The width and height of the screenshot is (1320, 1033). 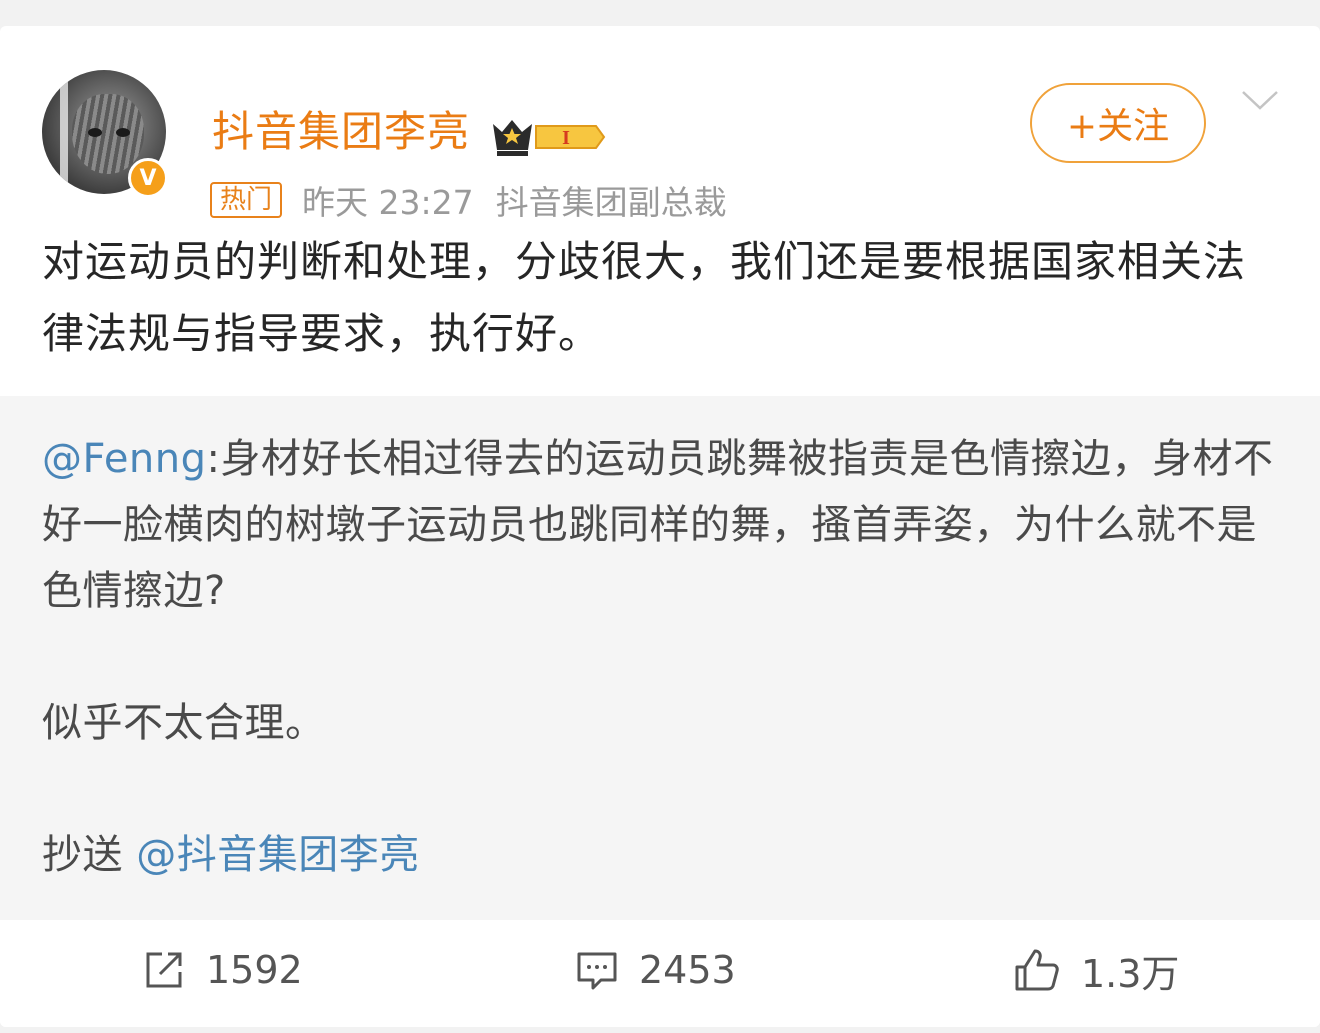 I want to click on comment-icon, so click(x=597, y=971).